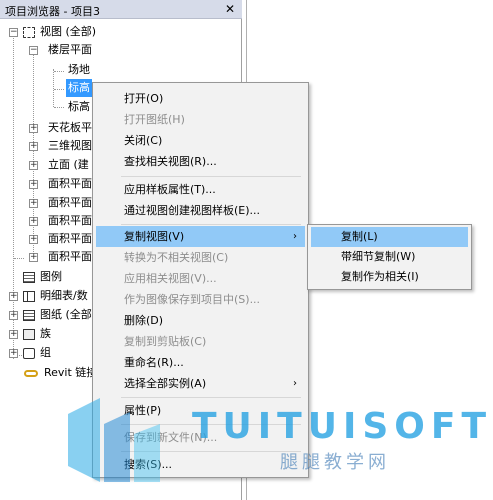  I want to click on family-icon, so click(29, 334).